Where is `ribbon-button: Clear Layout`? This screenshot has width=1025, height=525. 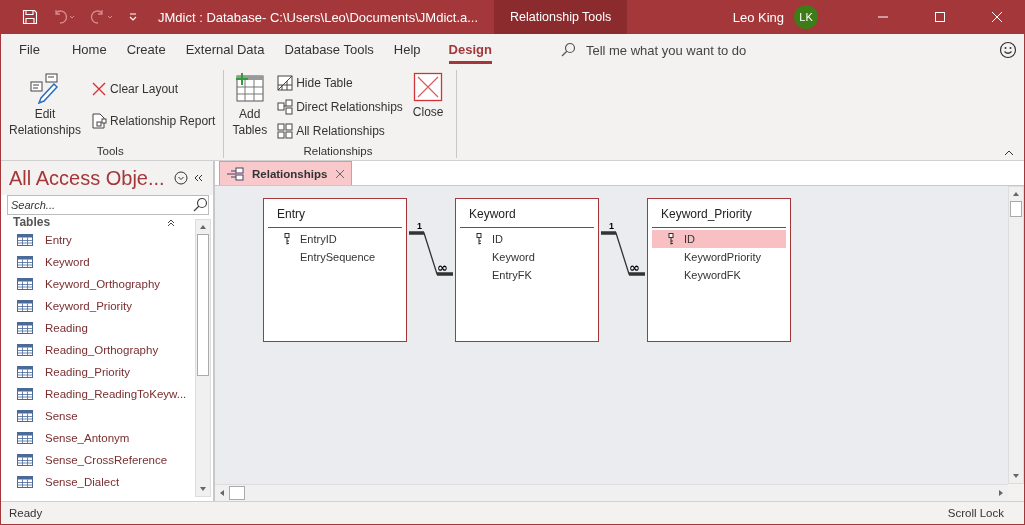 ribbon-button: Clear Layout is located at coordinates (153, 89).